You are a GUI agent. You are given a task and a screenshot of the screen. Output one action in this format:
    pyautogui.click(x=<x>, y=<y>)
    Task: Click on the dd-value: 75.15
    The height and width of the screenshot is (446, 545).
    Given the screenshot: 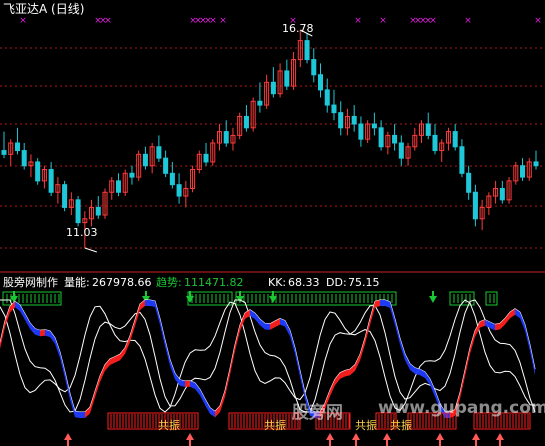 What is the action you would take?
    pyautogui.click(x=364, y=282)
    